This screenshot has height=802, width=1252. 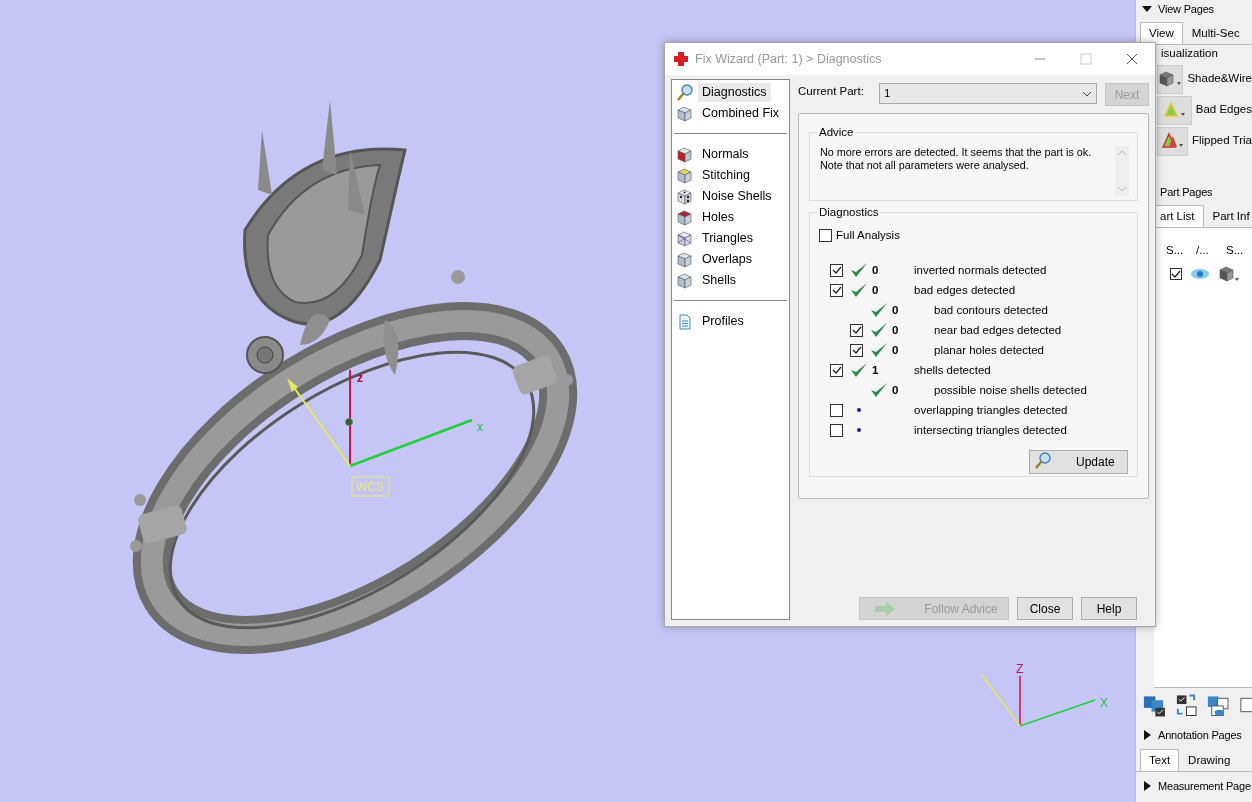 What do you see at coordinates (952, 370) in the screenshot?
I see `diagnostic-label: shells detected` at bounding box center [952, 370].